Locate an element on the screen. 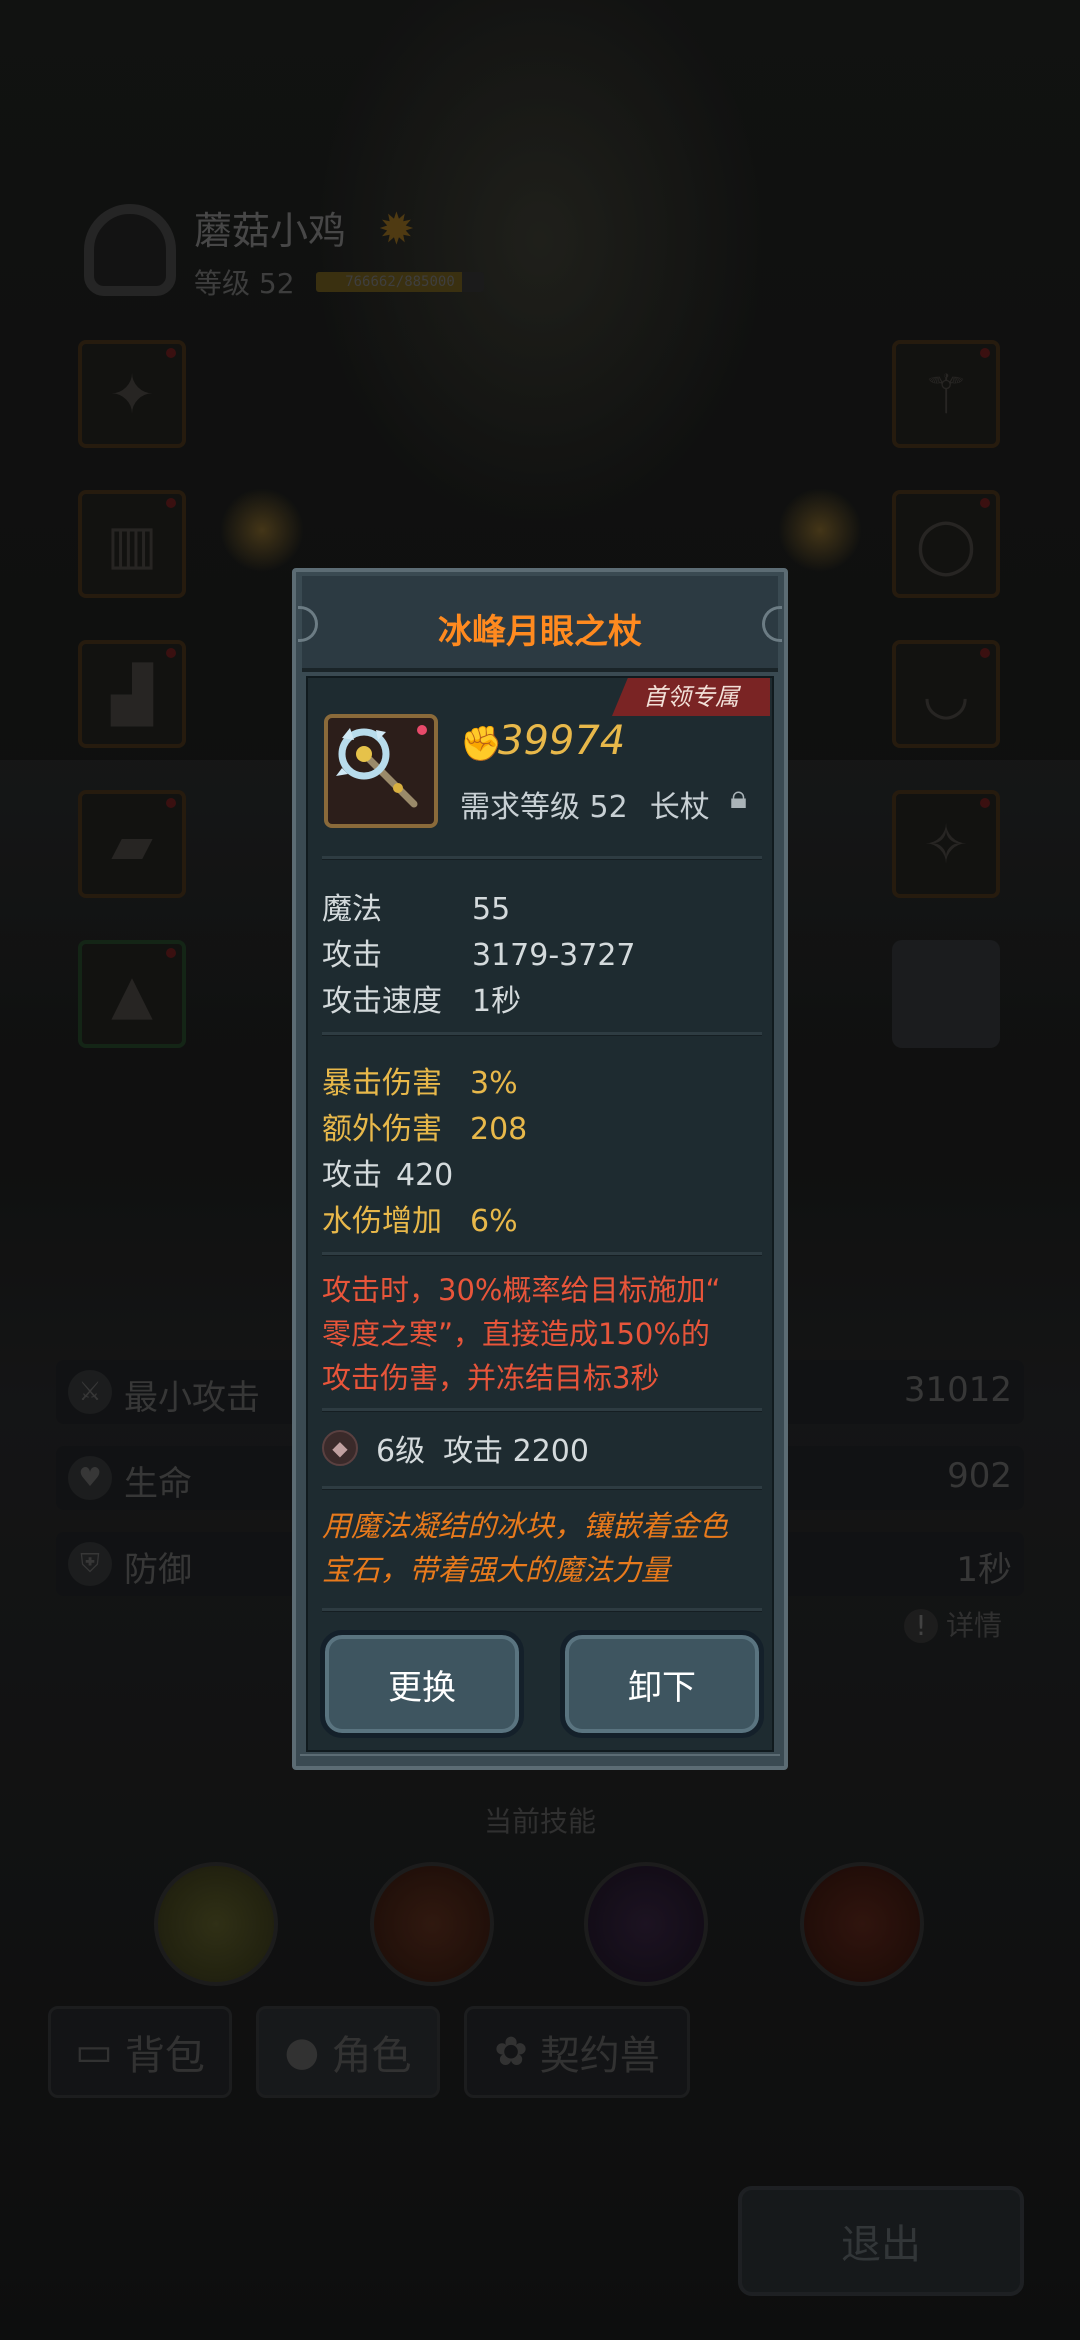 The height and width of the screenshot is (2340, 1080). bonus-attack: 攻击 420 is located at coordinates (388, 1175).